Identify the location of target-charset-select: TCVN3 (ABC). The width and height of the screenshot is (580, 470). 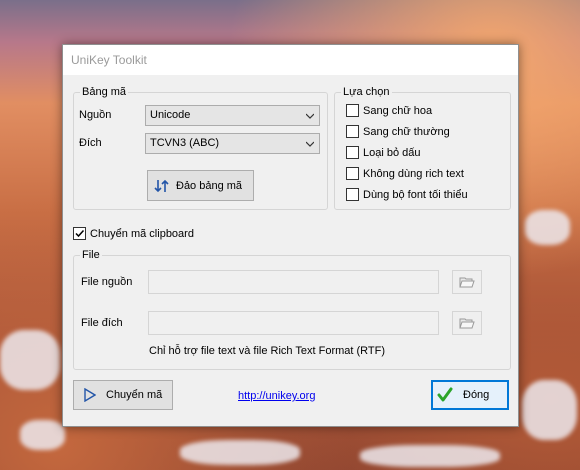
(232, 143).